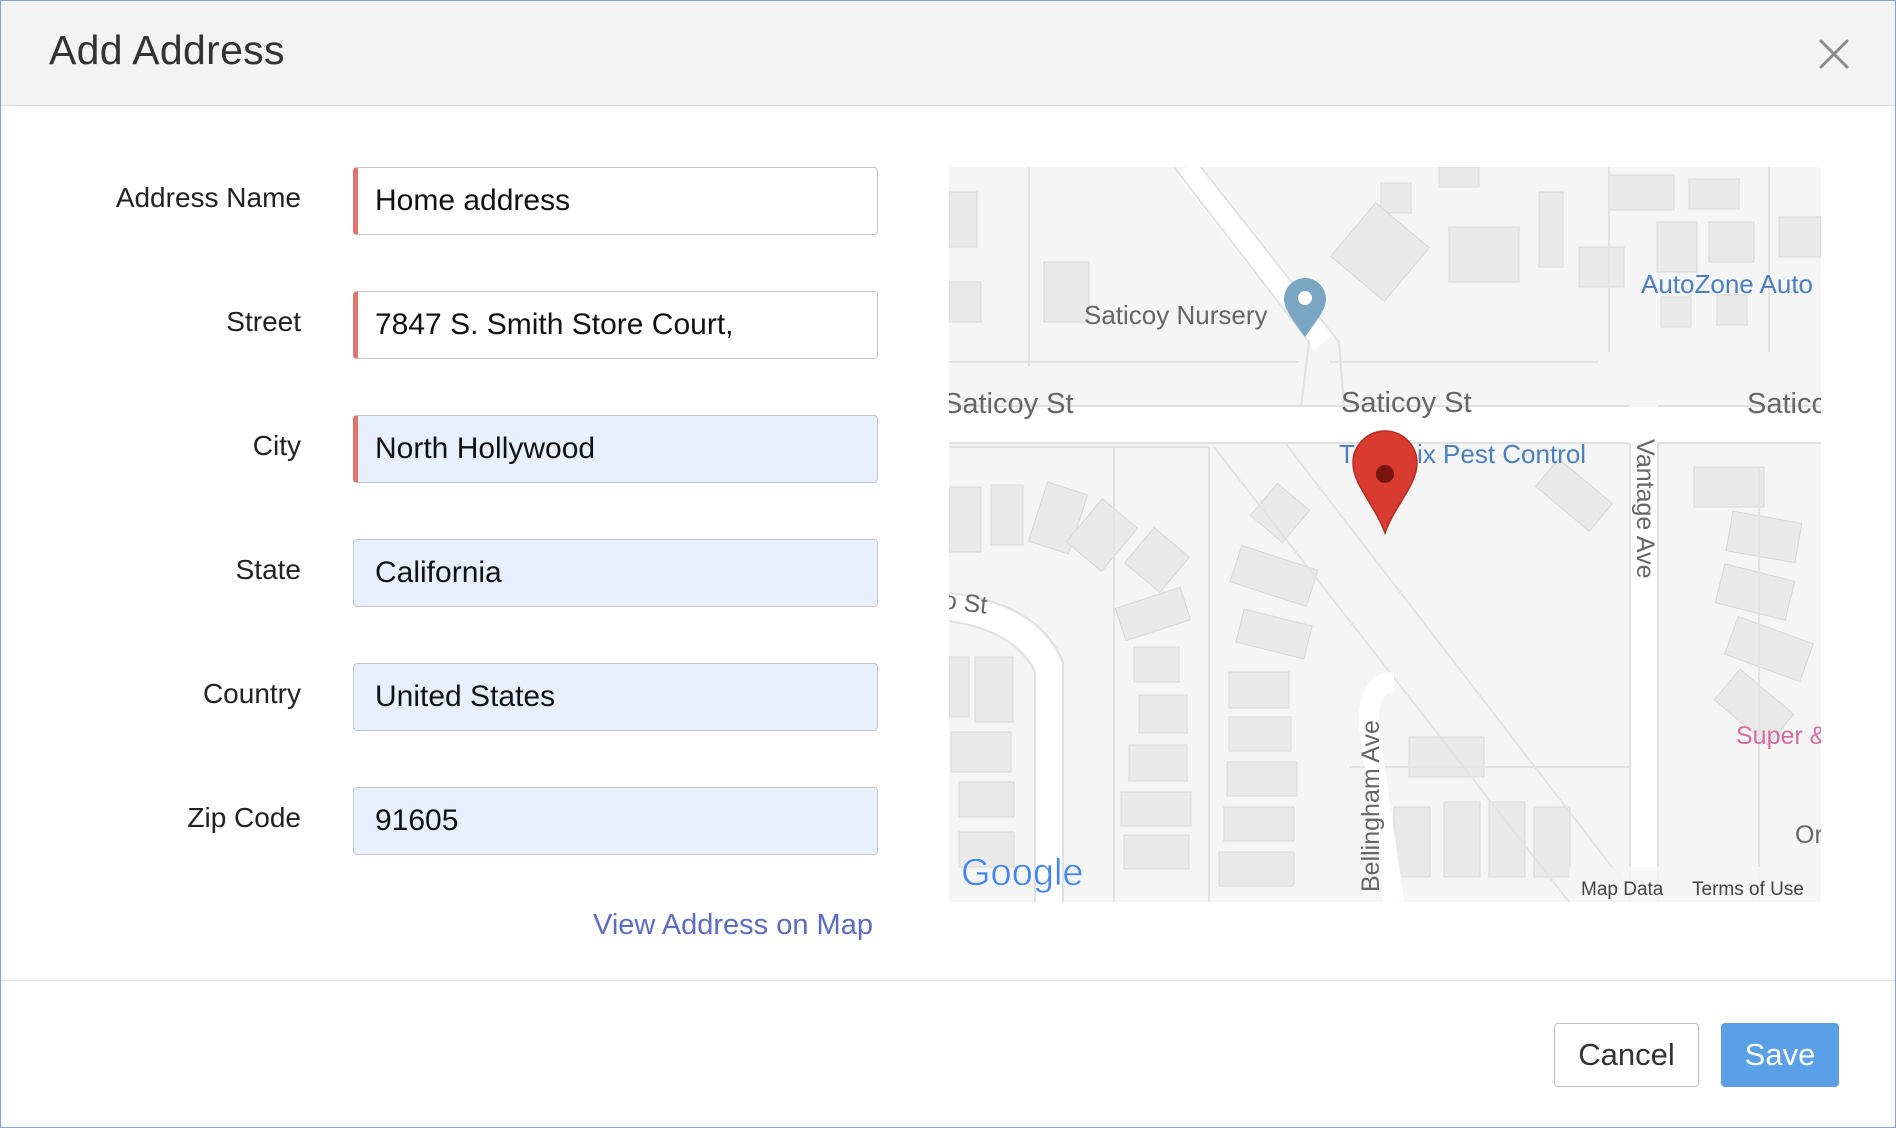  What do you see at coordinates (615, 573) in the screenshot?
I see `state-input` at bounding box center [615, 573].